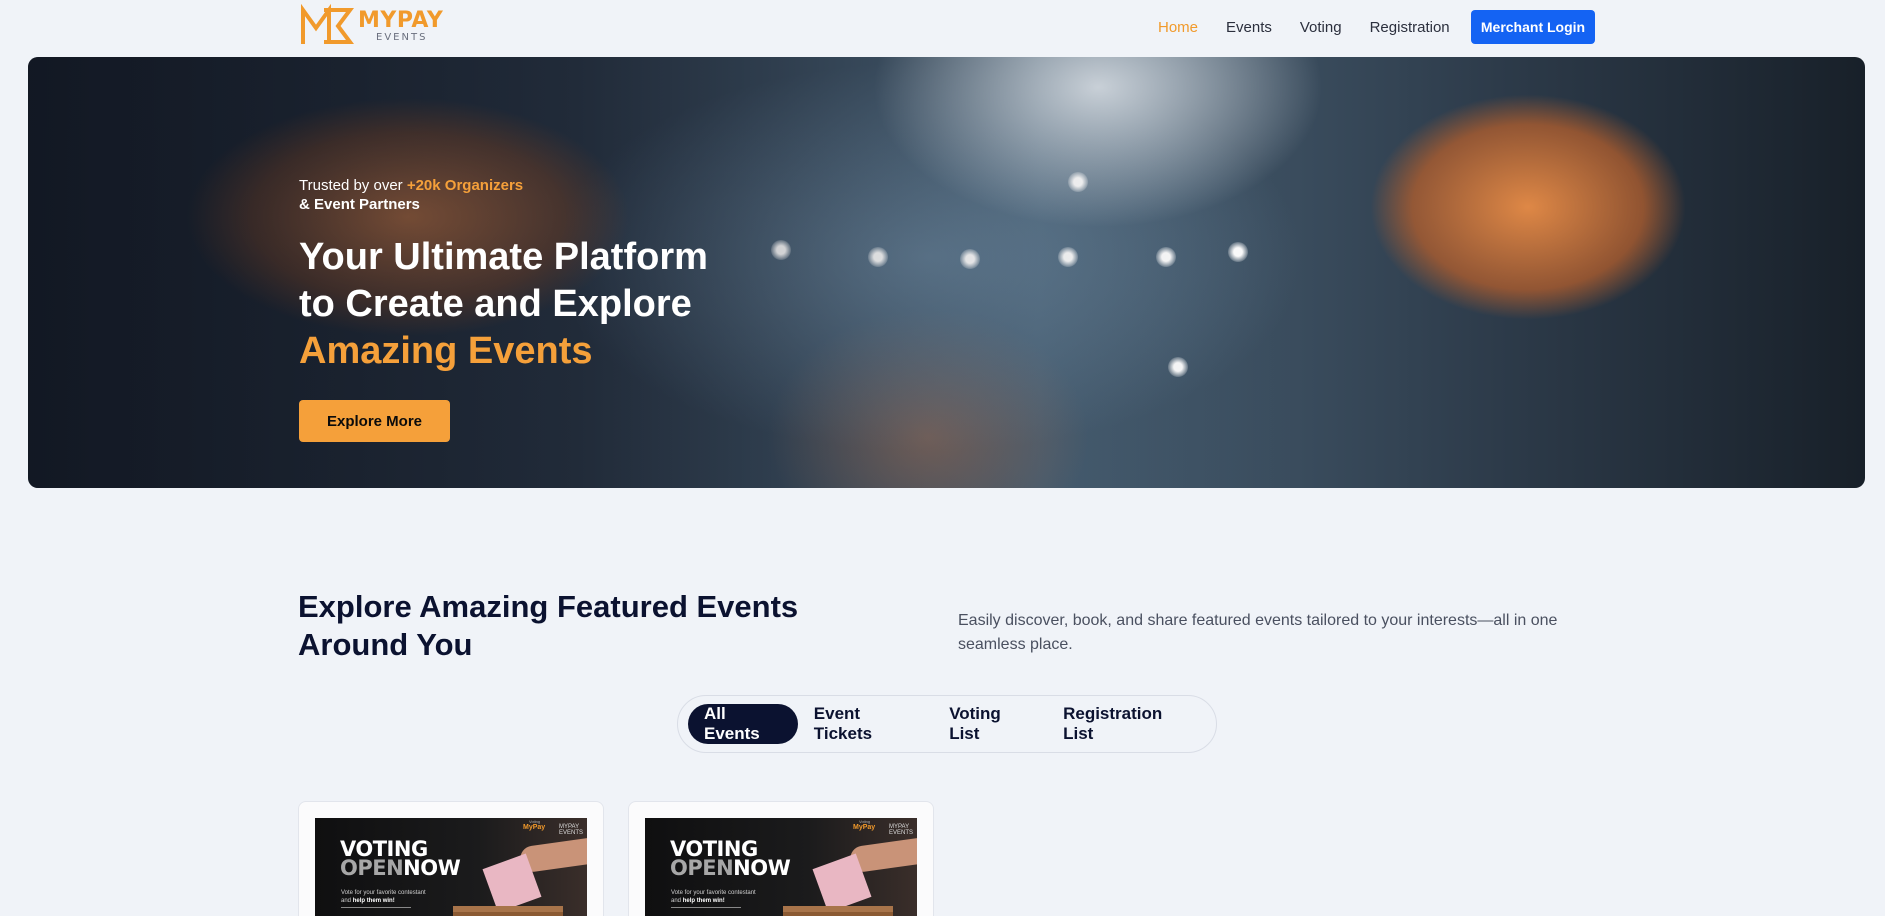 Image resolution: width=1885 pixels, height=916 pixels. I want to click on mypay-logo-icon, so click(327, 24).